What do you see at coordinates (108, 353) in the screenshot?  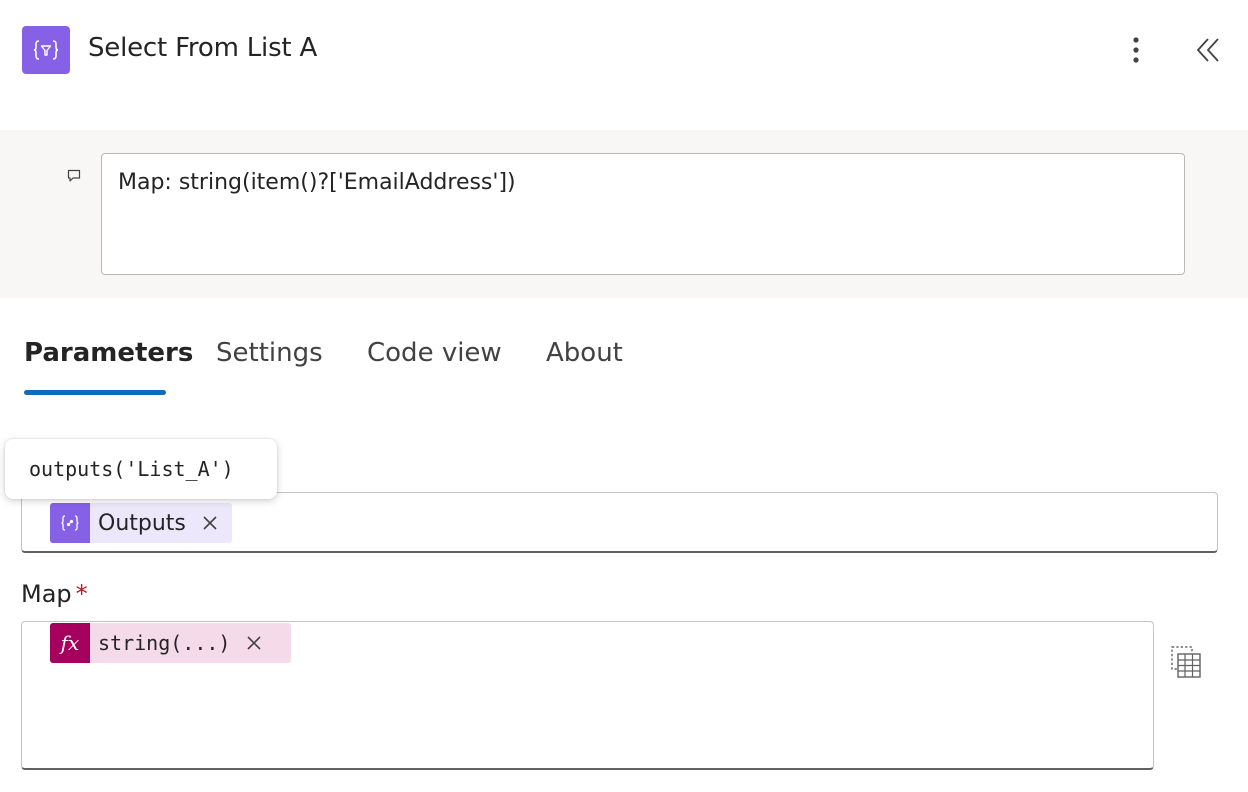 I see `tab-parameters: Parameters` at bounding box center [108, 353].